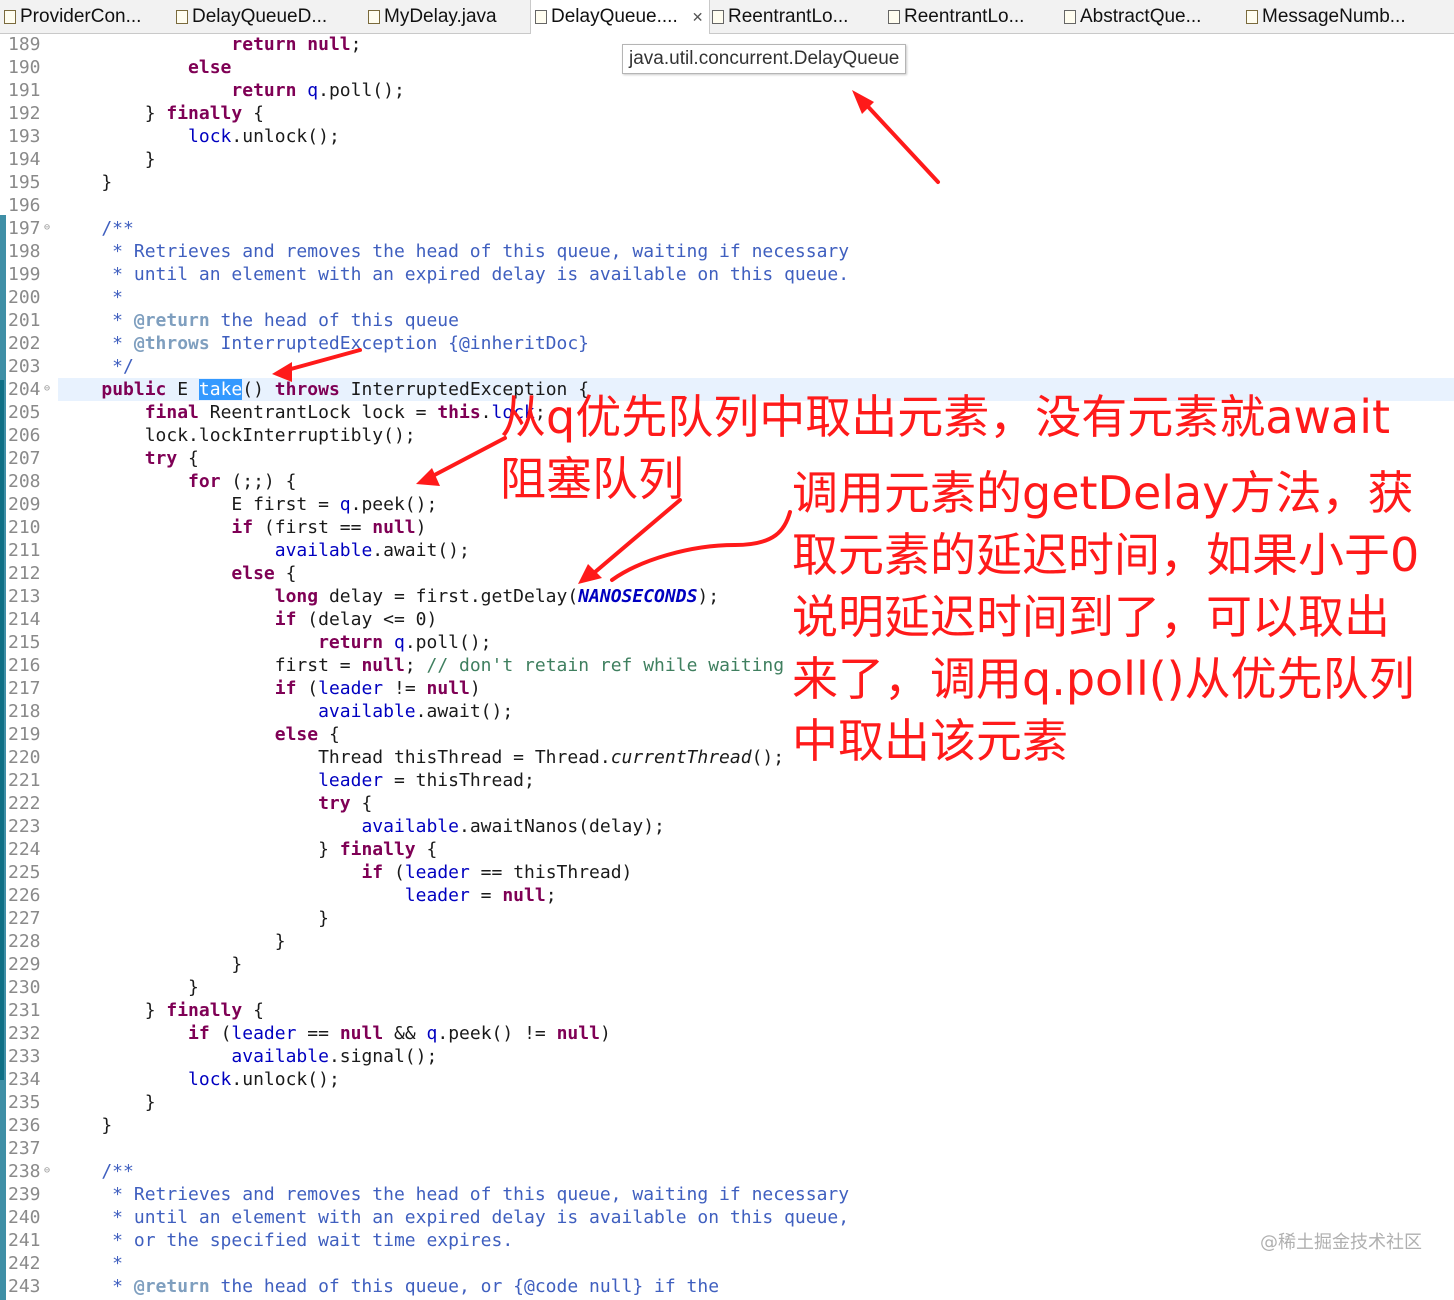 This screenshot has height=1300, width=1454. I want to click on arrow-to-tooltip, so click(899, 140).